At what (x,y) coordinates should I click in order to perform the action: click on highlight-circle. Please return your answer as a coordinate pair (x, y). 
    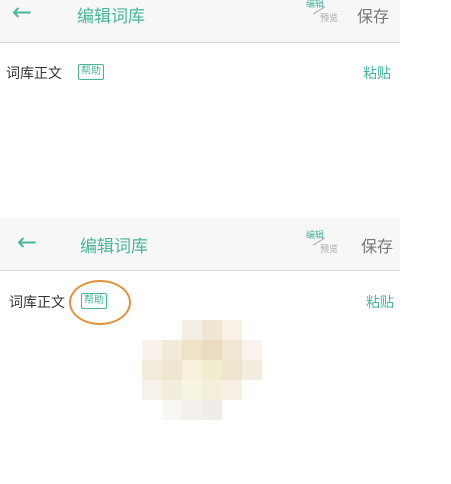
    Looking at the image, I should click on (100, 302).